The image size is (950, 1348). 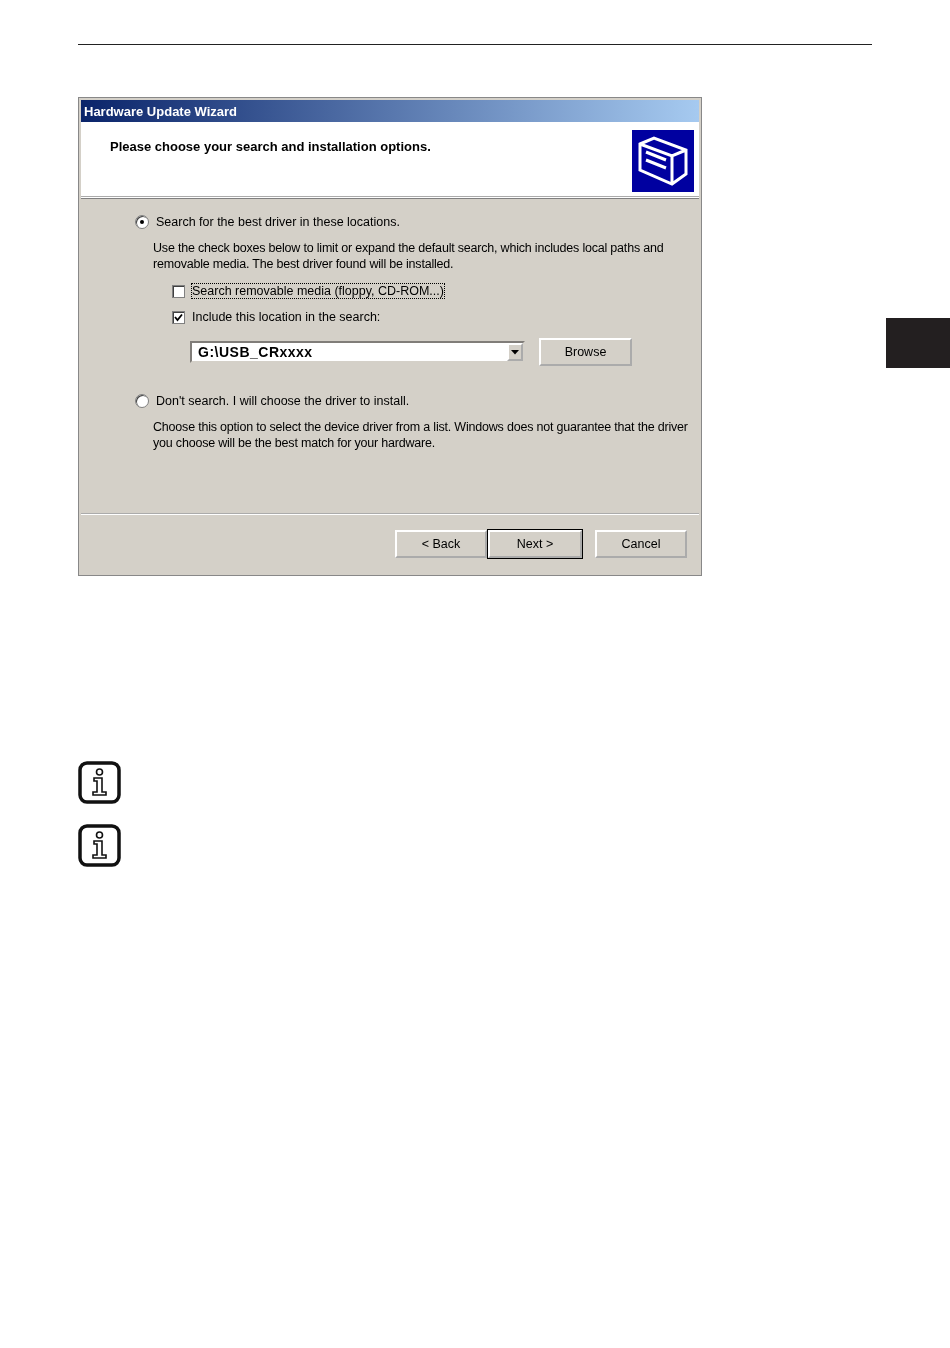 What do you see at coordinates (409, 256) in the screenshot?
I see `option-description: Use the check boxes below to limit or expand the default search, which includes local paths and removable media. The best driver found will be installed.` at bounding box center [409, 256].